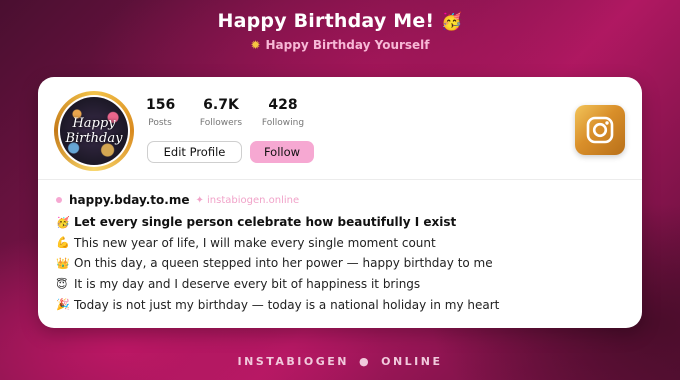 This screenshot has width=680, height=380. I want to click on username: happy.bday.to.me, so click(129, 200).